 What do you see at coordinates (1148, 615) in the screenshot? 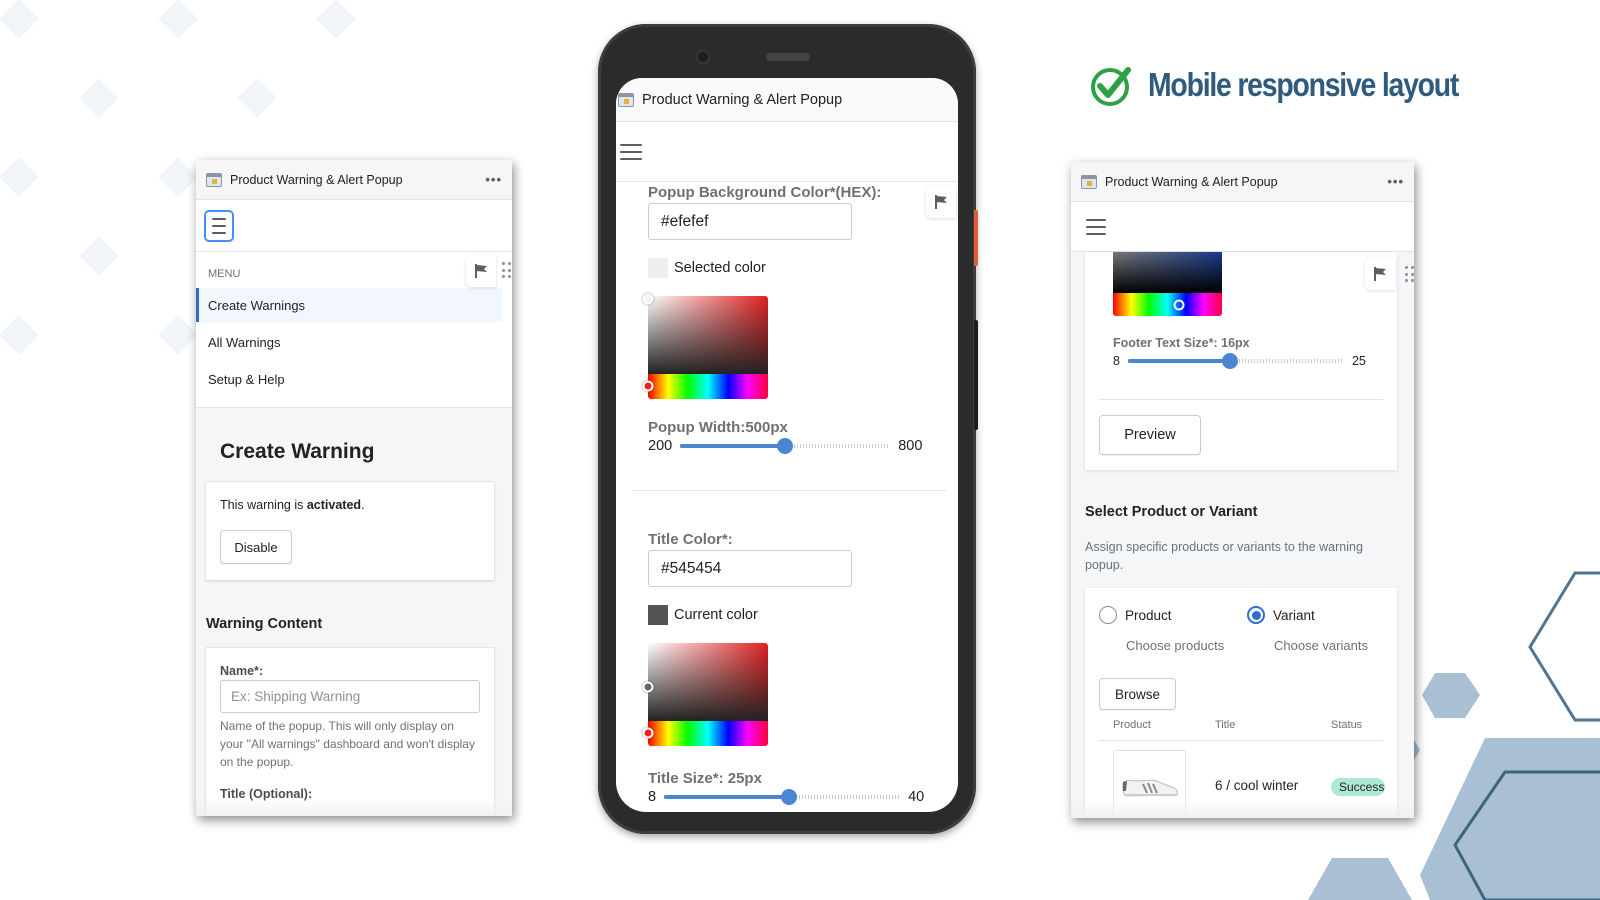
I see `radio-label: Product` at bounding box center [1148, 615].